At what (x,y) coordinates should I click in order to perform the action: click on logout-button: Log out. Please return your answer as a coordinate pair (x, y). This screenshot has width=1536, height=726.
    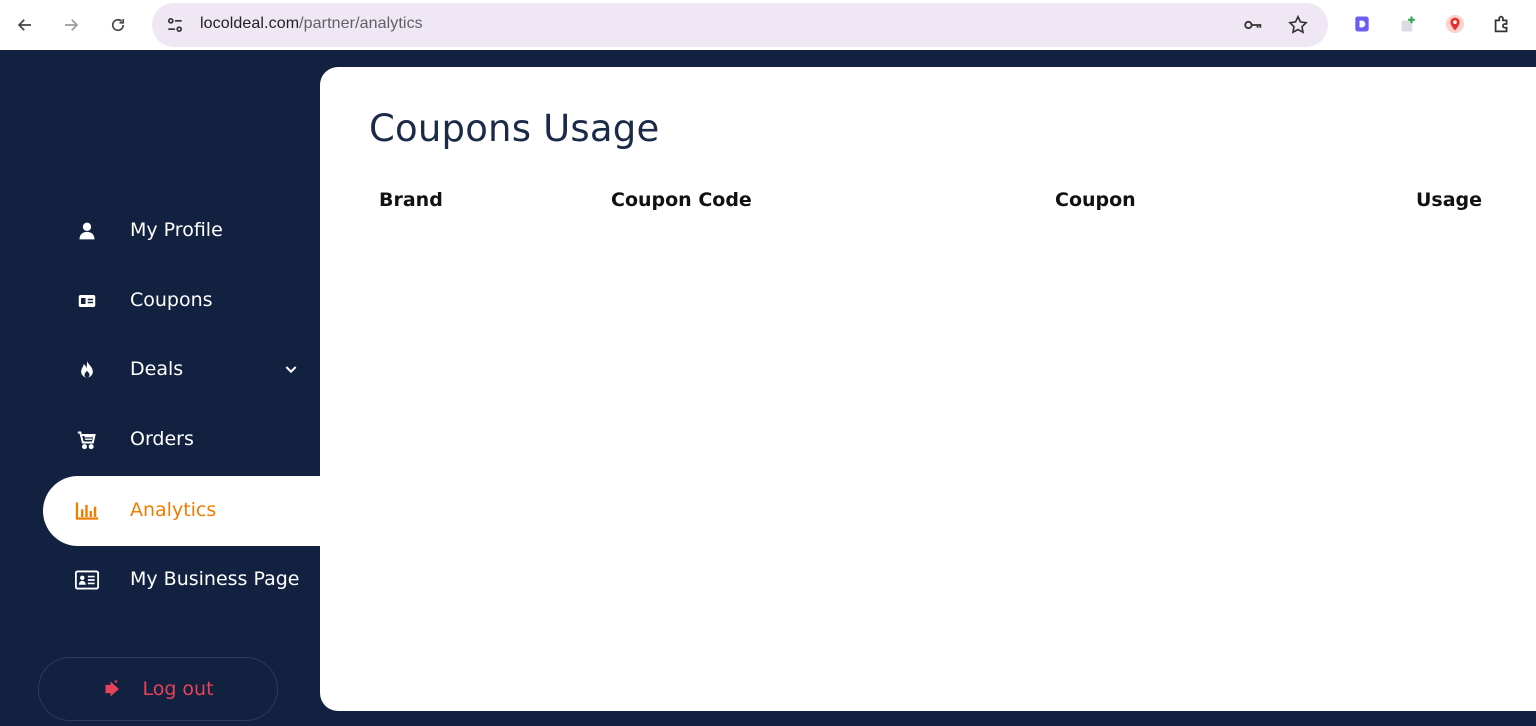
    Looking at the image, I should click on (158, 689).